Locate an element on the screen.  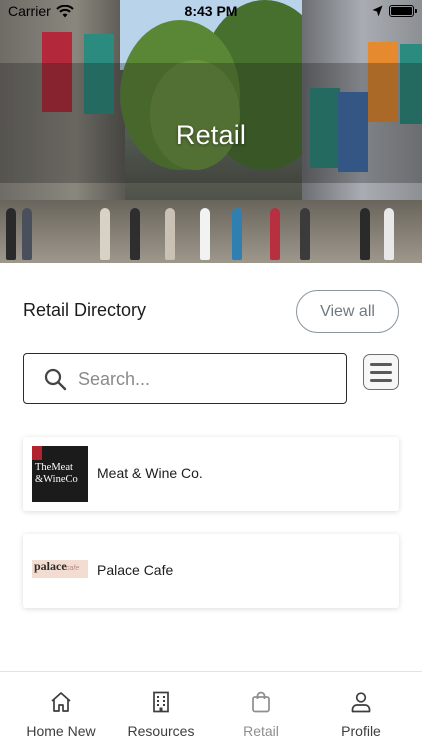
filter-menu-button is located at coordinates (381, 372).